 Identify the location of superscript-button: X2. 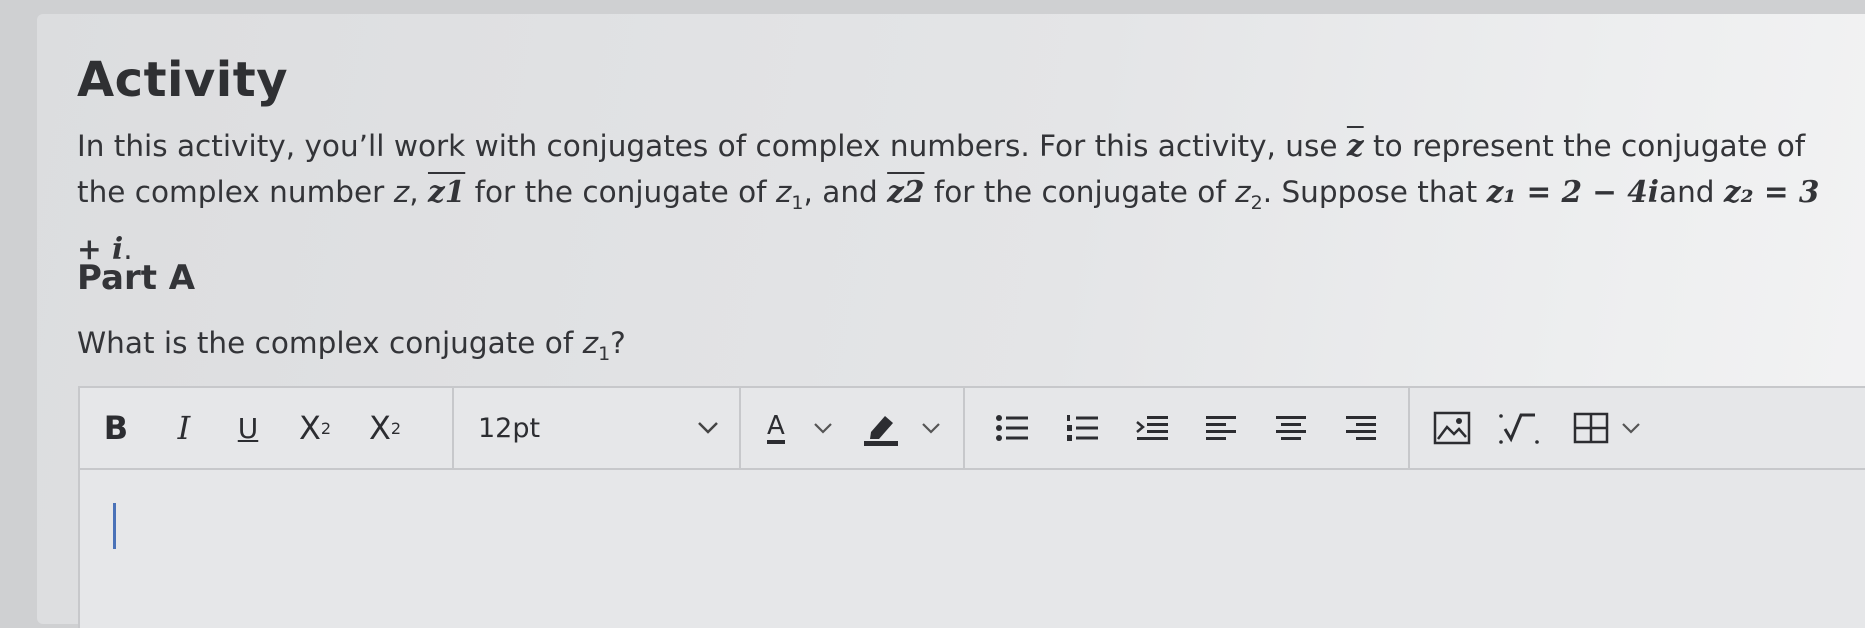
(315, 428).